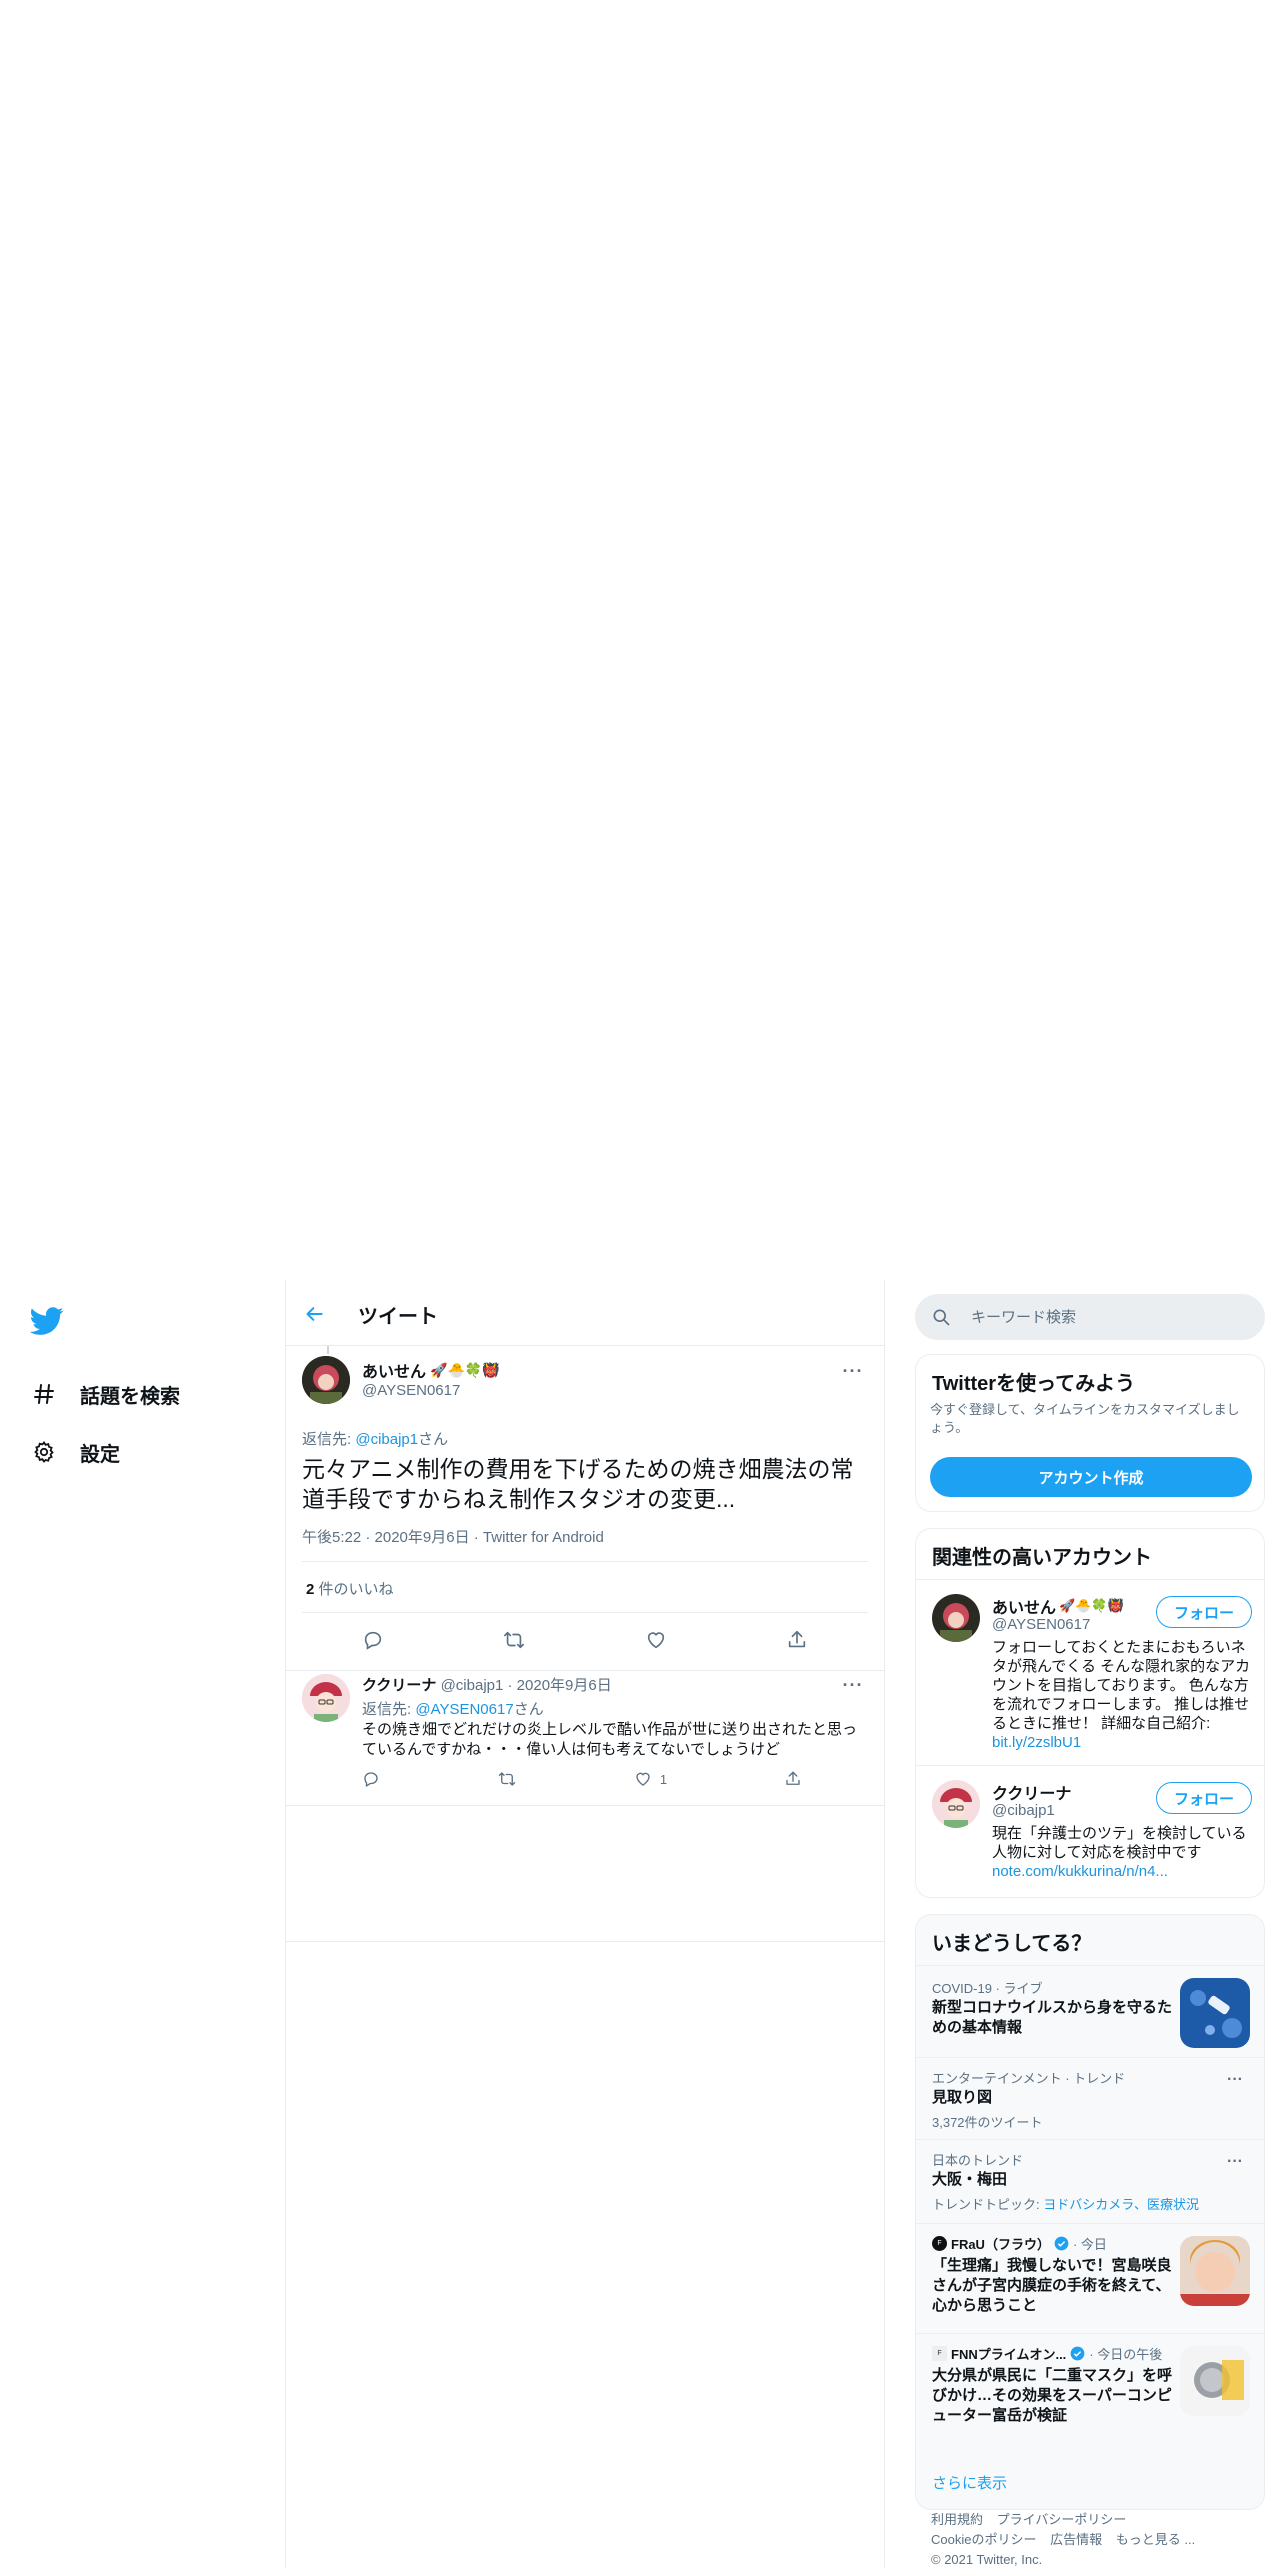  I want to click on nav-explore: 話題を検索, so click(105, 1394).